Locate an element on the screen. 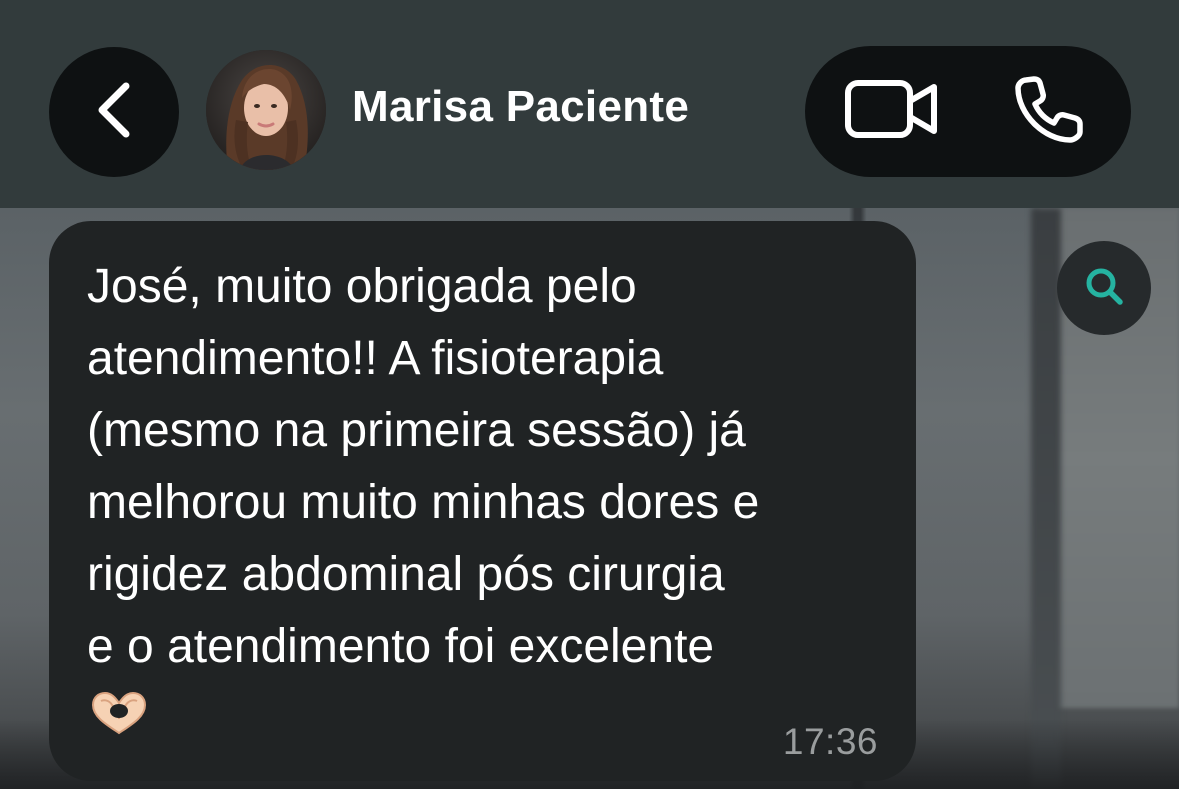 This screenshot has width=1179, height=789. call-actions is located at coordinates (968, 111).